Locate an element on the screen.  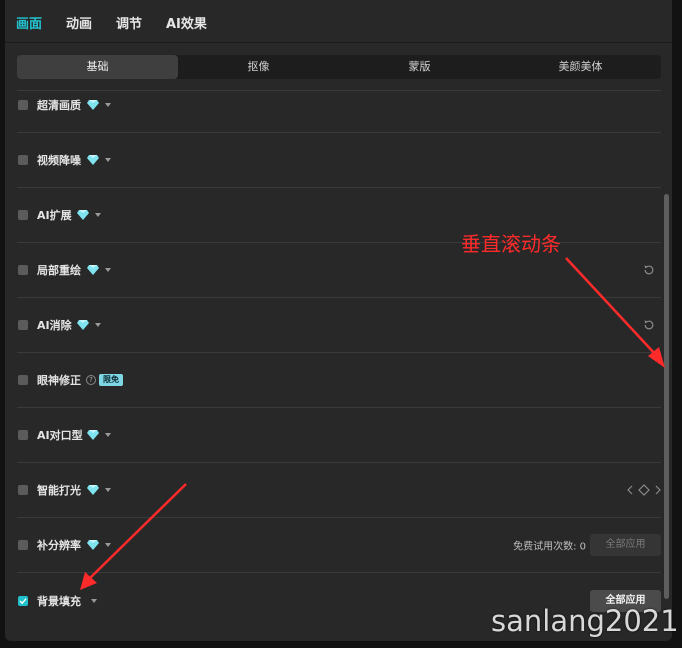
watermark: sanlang2021 is located at coordinates (585, 621).